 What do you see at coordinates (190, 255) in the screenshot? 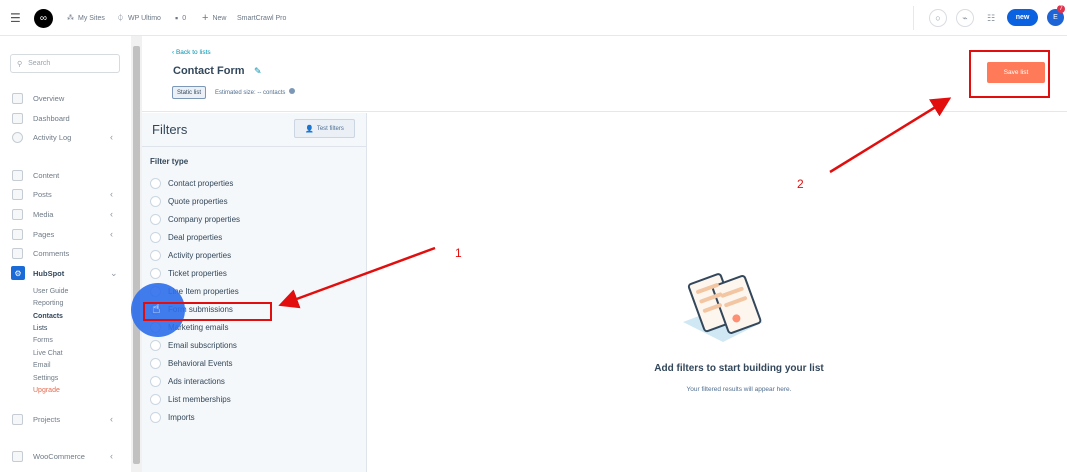
I see `filter-type-activity-properties: Activity properties` at bounding box center [190, 255].